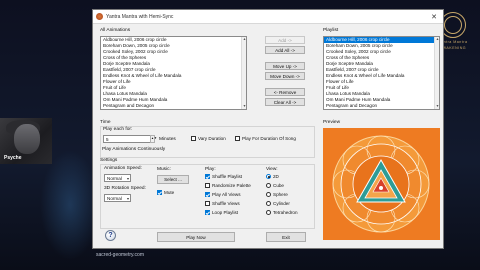 The height and width of the screenshot is (270, 480). What do you see at coordinates (227, 176) in the screenshot?
I see `play-option-label: Shuffle Playlist` at bounding box center [227, 176].